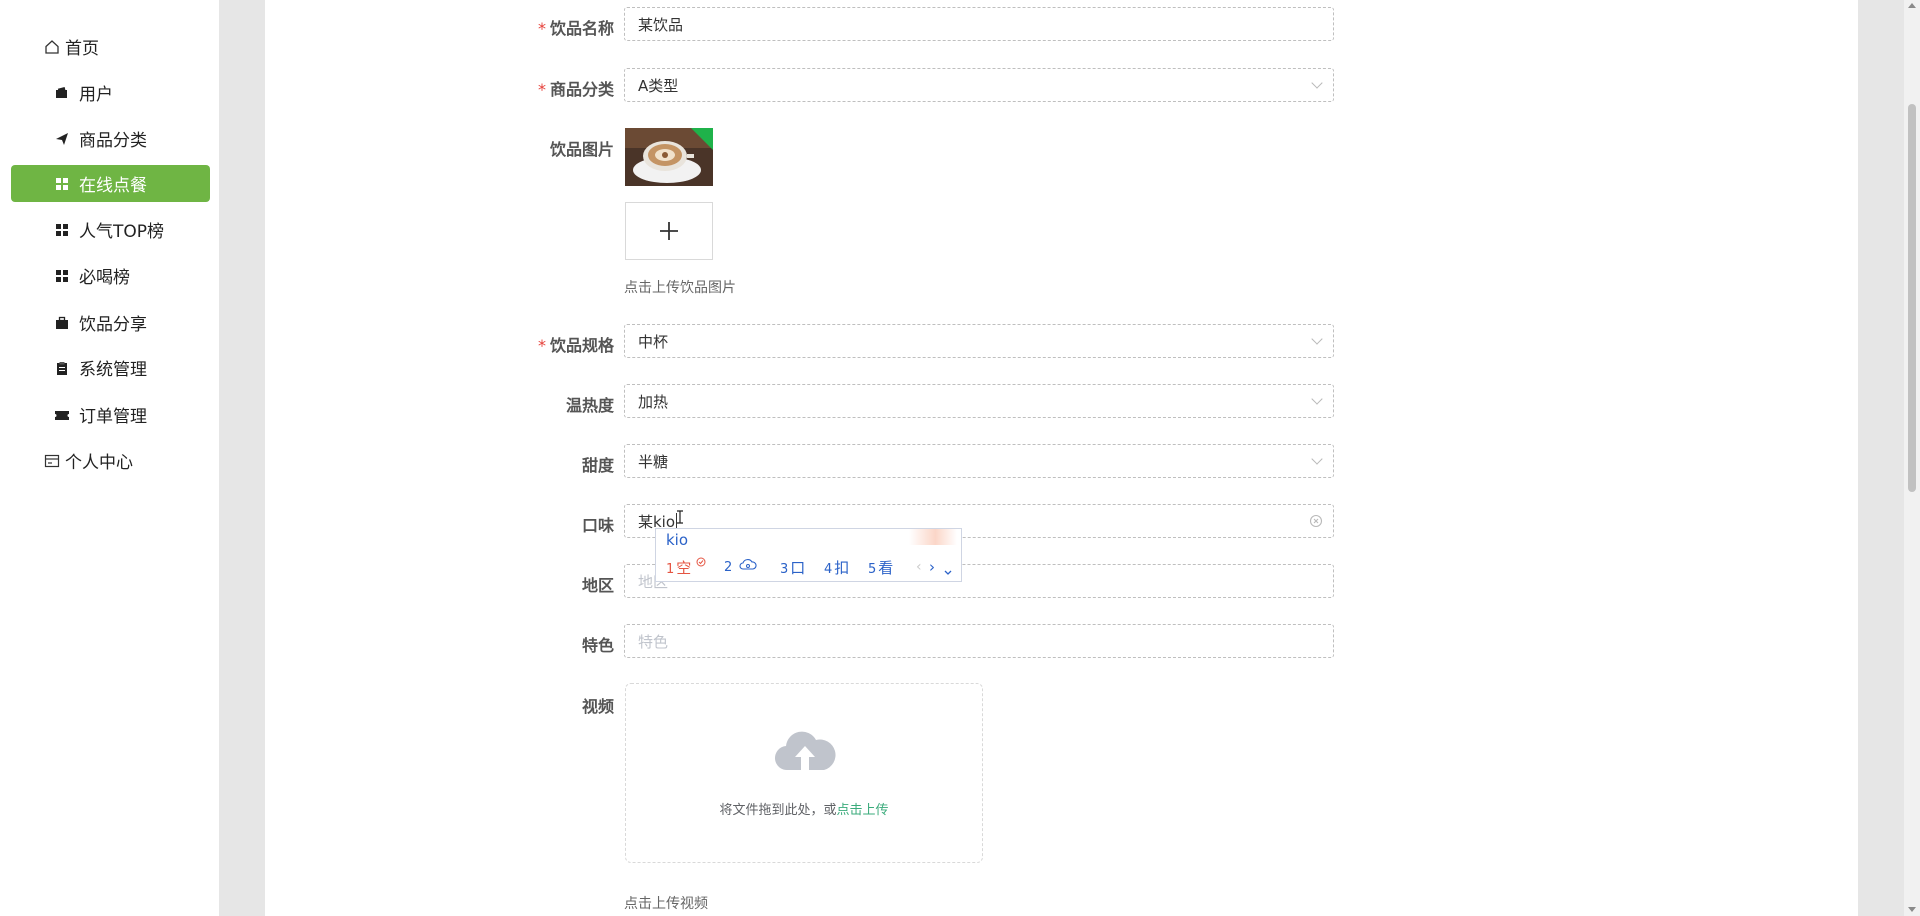 This screenshot has height=916, width=1920. Describe the element at coordinates (933, 537) in the screenshot. I see `ime-skin-decoration` at that location.